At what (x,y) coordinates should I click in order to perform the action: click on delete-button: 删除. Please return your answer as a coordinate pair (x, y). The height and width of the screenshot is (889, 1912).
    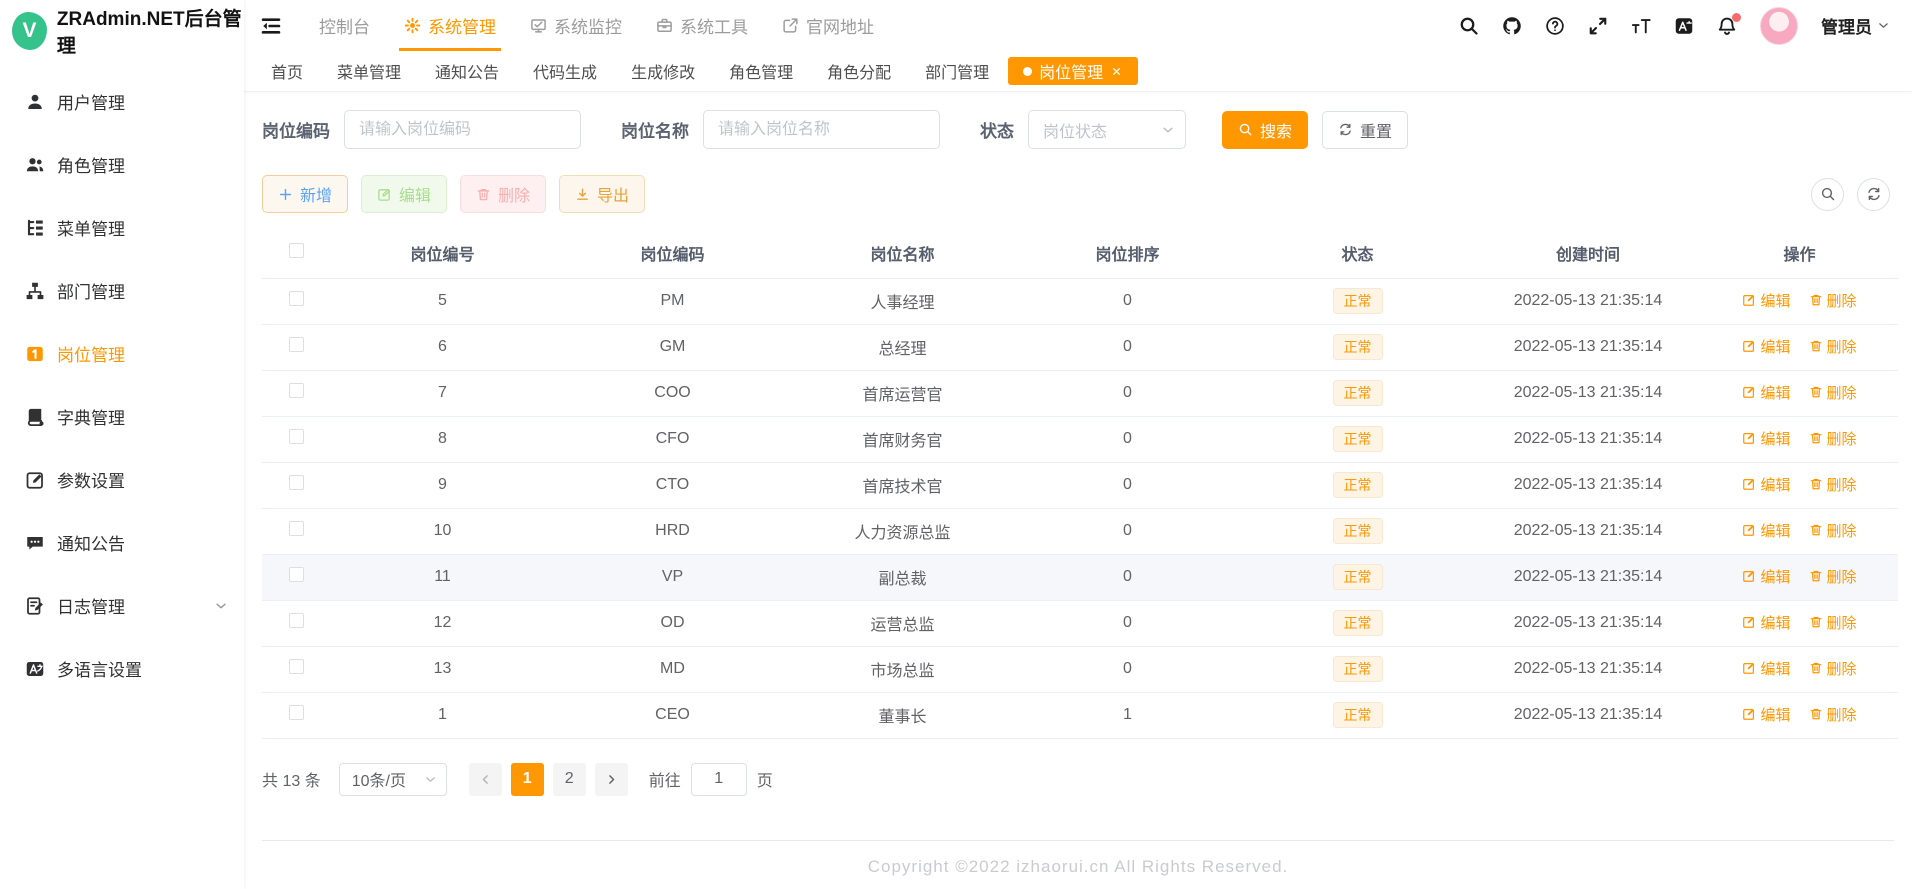
    Looking at the image, I should click on (503, 194).